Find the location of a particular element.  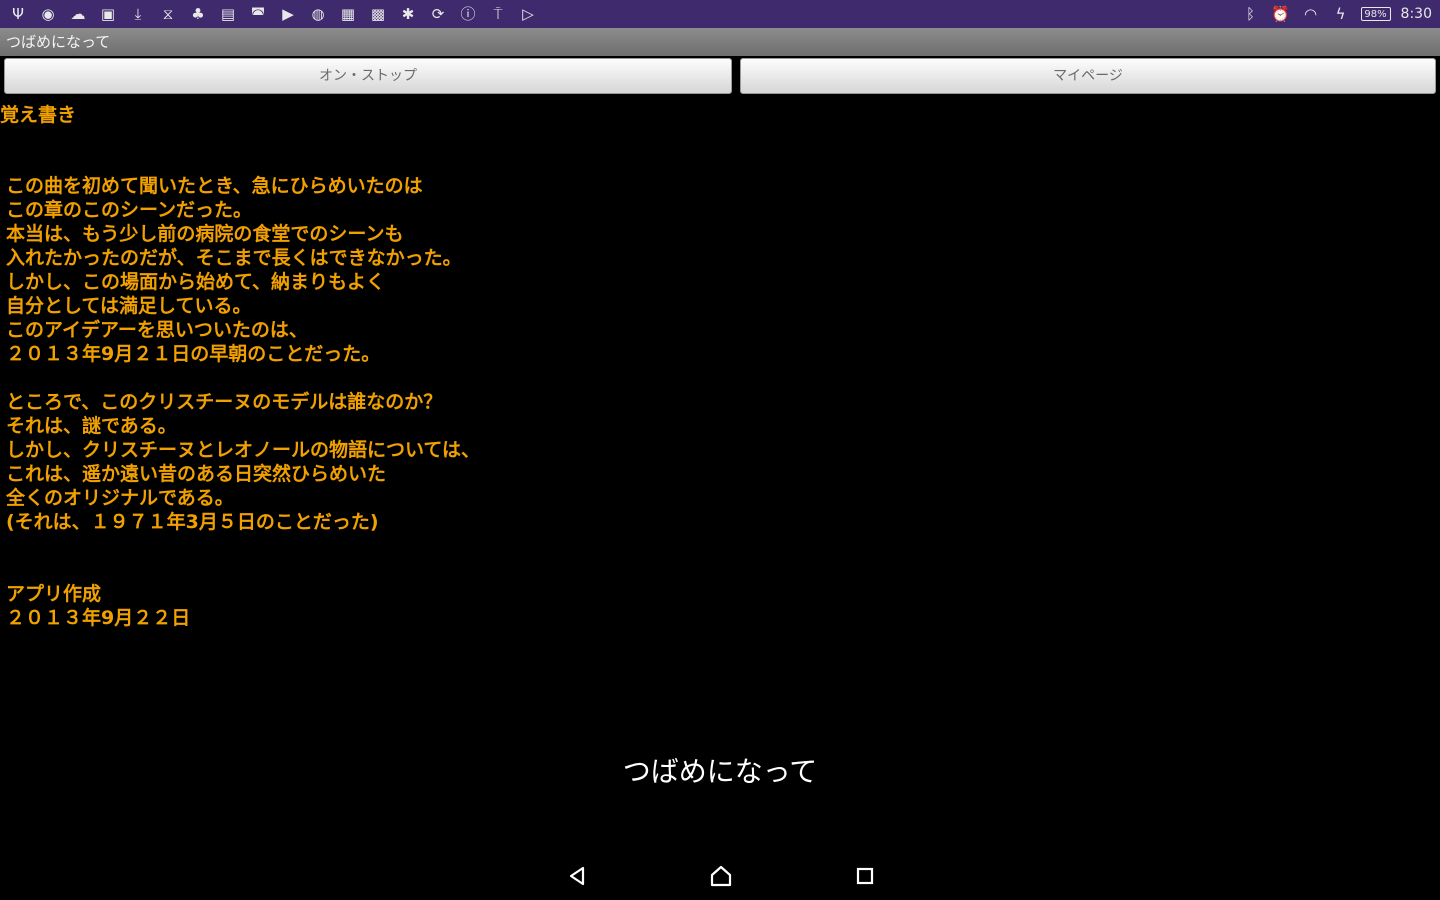

navigation-bar is located at coordinates (720, 875).